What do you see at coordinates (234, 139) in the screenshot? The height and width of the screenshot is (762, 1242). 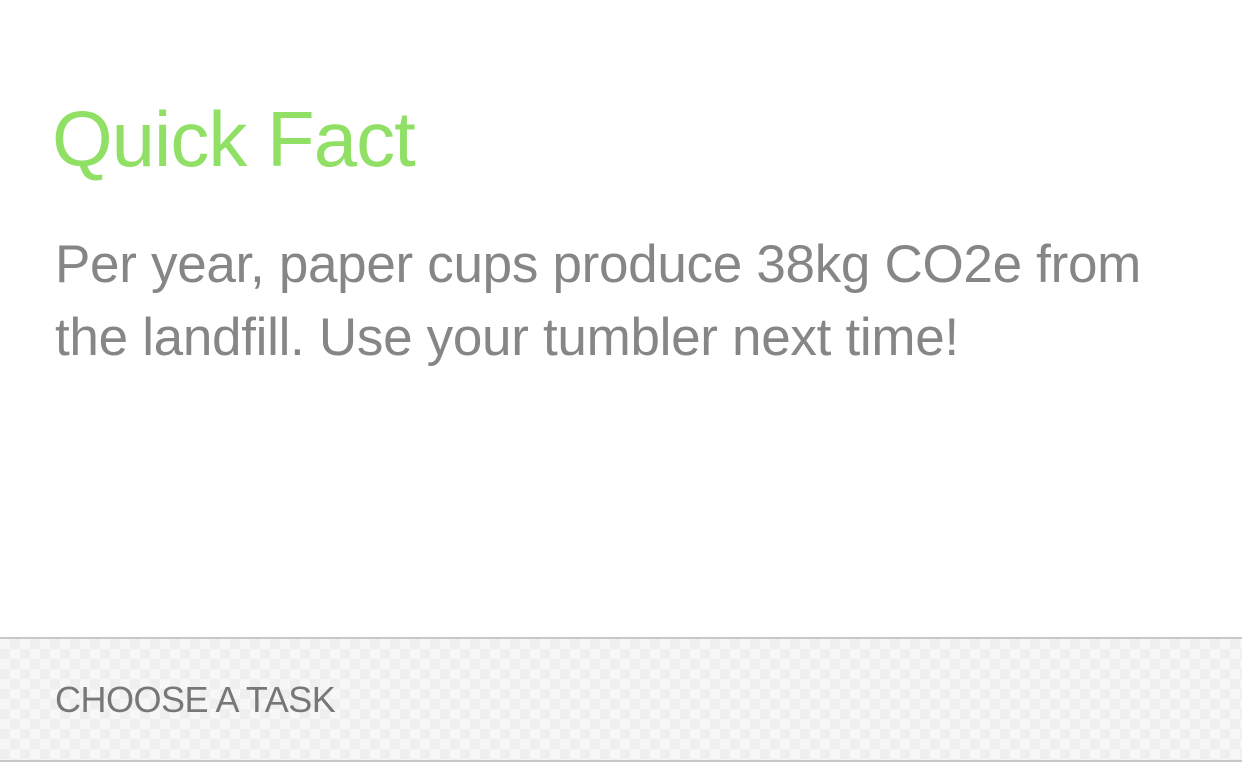 I see `quick-fact-title: Quick Fact` at bounding box center [234, 139].